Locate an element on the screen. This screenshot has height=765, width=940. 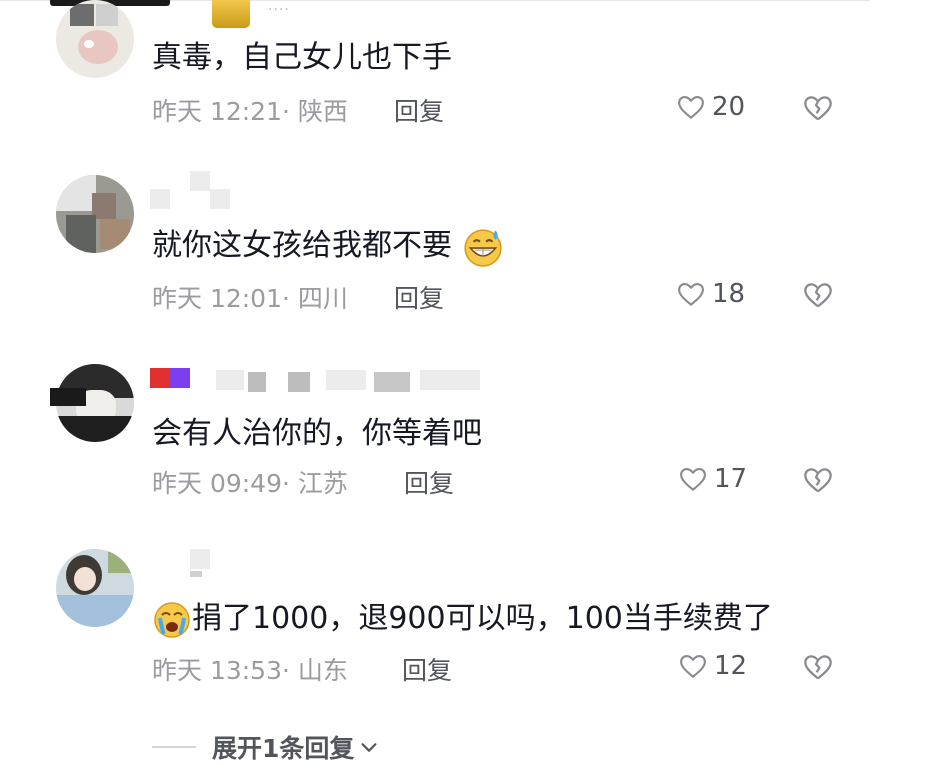
like-count: 17 is located at coordinates (731, 479).